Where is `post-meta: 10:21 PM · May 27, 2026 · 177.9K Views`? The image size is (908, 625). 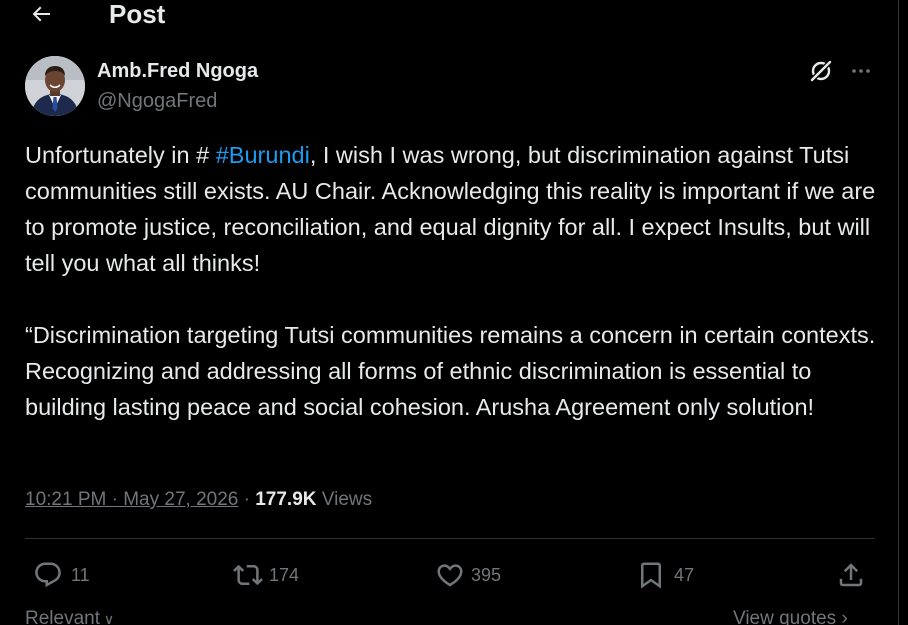
post-meta: 10:21 PM · May 27, 2026 · 177.9K Views is located at coordinates (198, 500).